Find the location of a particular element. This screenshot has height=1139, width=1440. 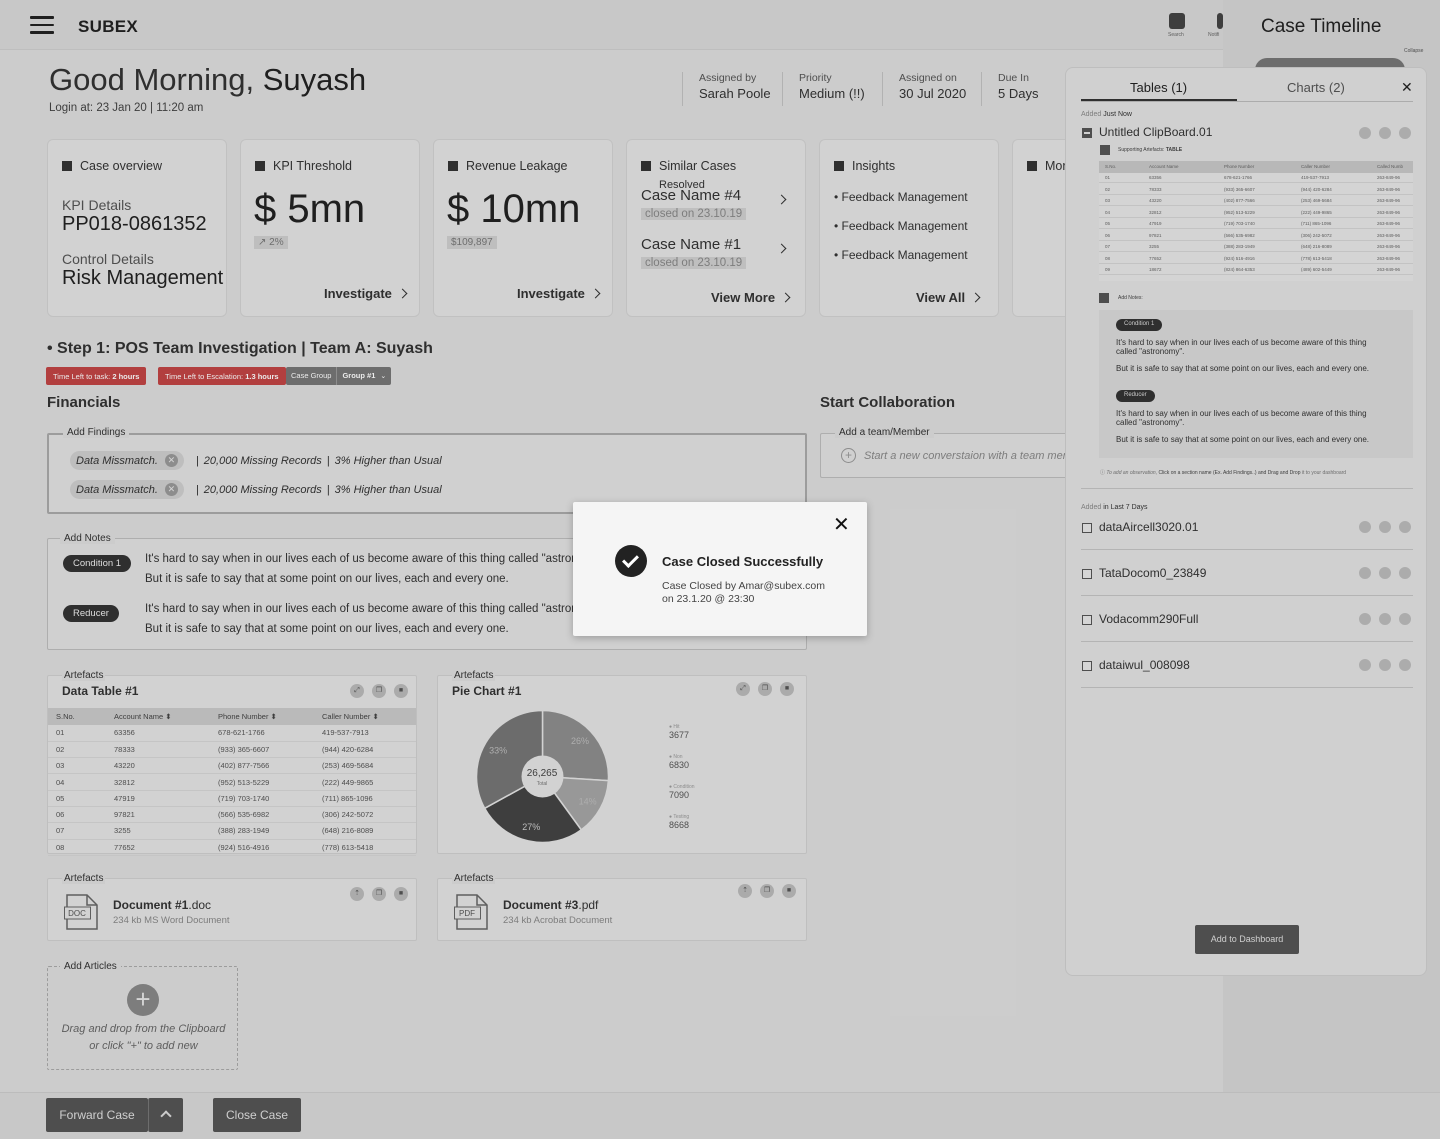

check-circle-icon is located at coordinates (631, 561).